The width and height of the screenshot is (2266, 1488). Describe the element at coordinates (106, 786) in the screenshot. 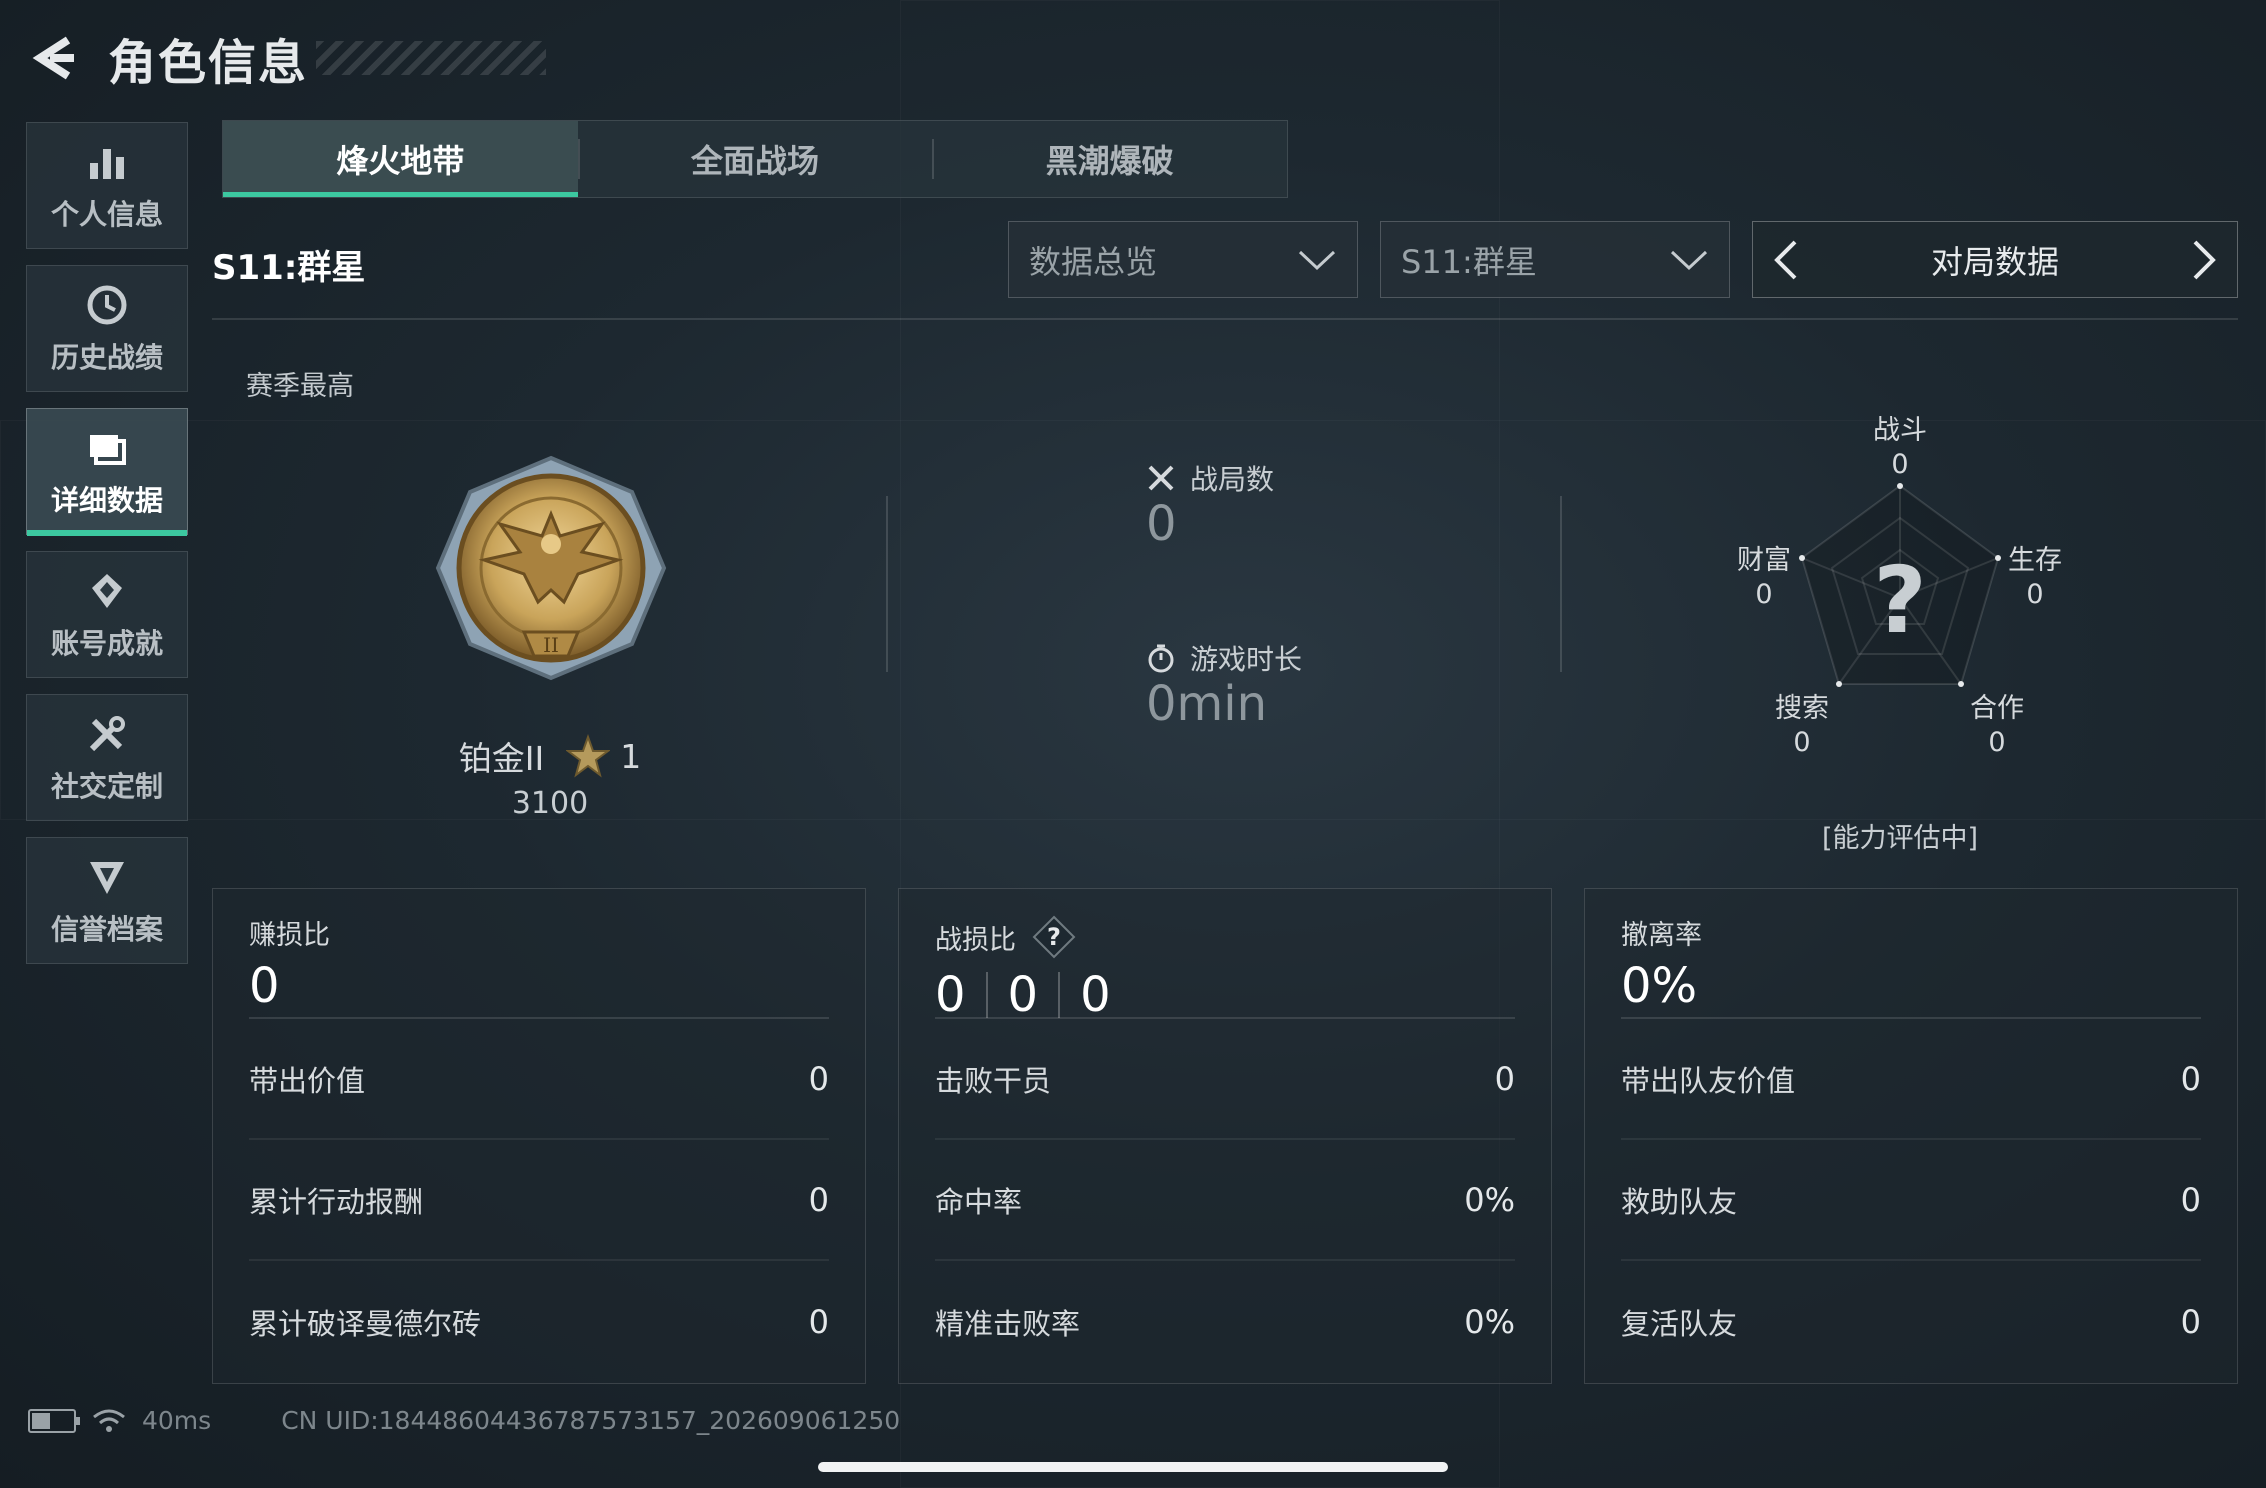

I see `sidebar-item-label: 社交定制` at that location.